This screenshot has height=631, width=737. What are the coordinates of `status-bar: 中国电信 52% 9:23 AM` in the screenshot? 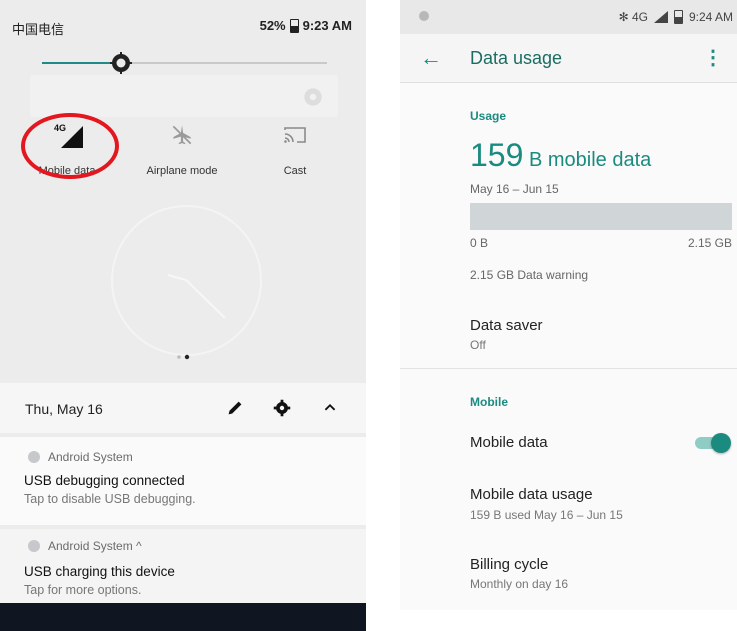 It's located at (183, 24).